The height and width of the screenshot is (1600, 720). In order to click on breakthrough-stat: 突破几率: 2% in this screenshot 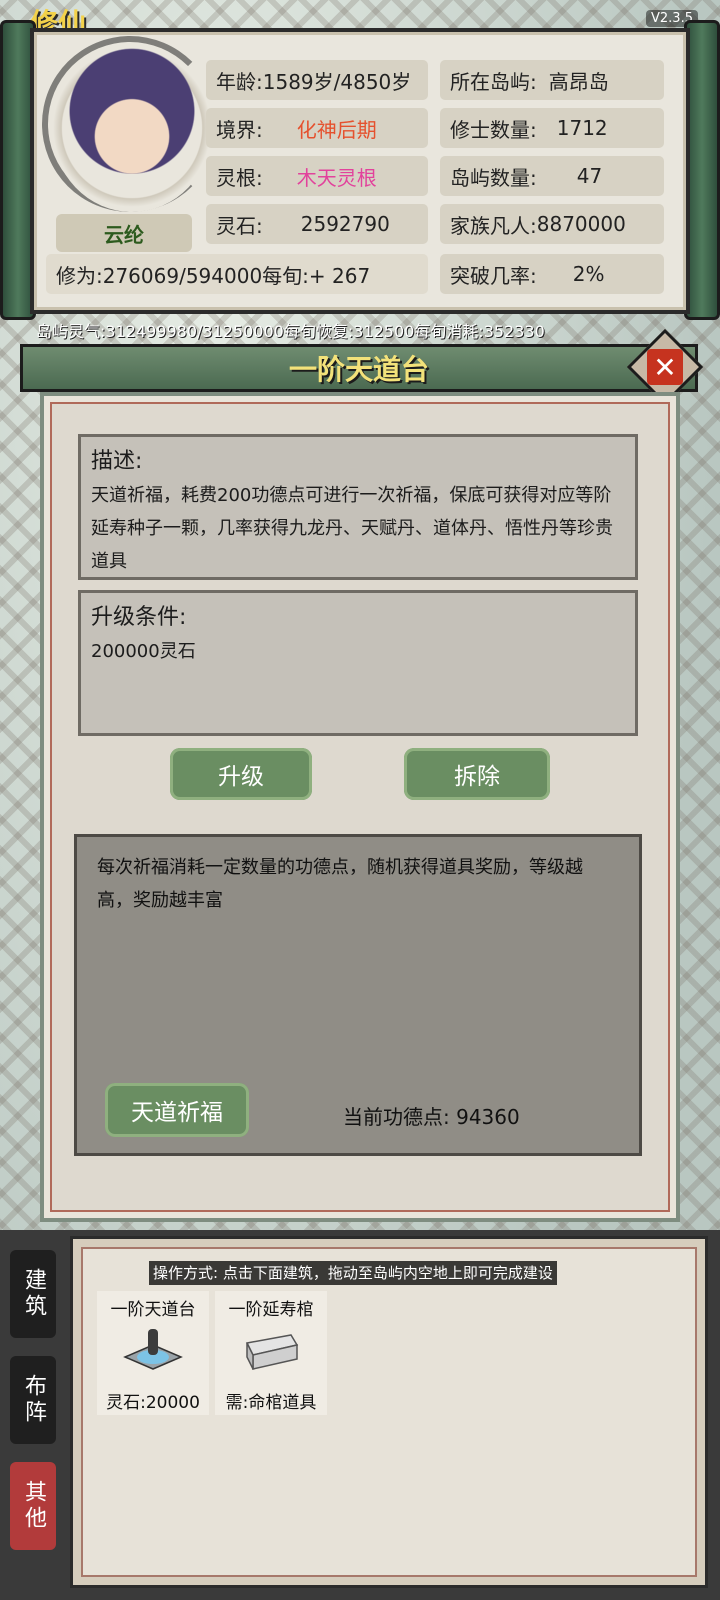, I will do `click(552, 274)`.